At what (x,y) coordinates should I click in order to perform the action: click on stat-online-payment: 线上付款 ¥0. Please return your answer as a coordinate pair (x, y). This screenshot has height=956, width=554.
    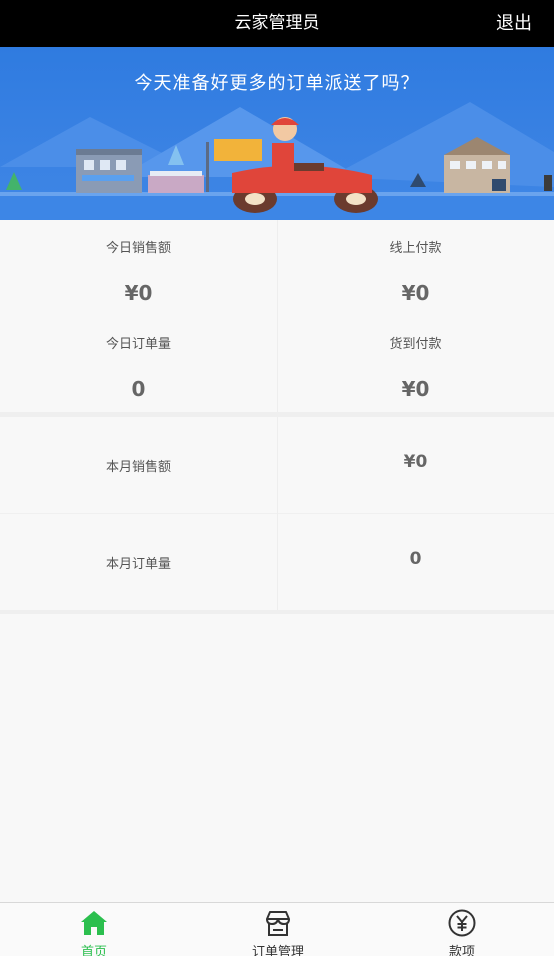
    Looking at the image, I should click on (415, 268).